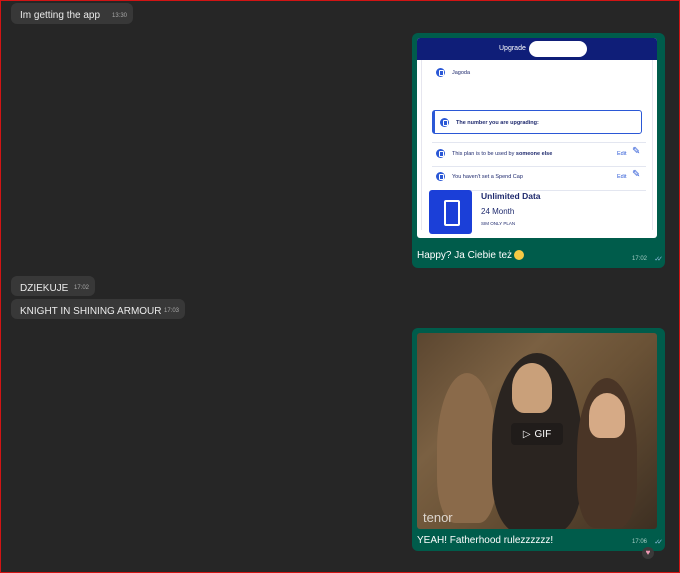  What do you see at coordinates (450, 212) in the screenshot?
I see `sim-card-icon` at bounding box center [450, 212].